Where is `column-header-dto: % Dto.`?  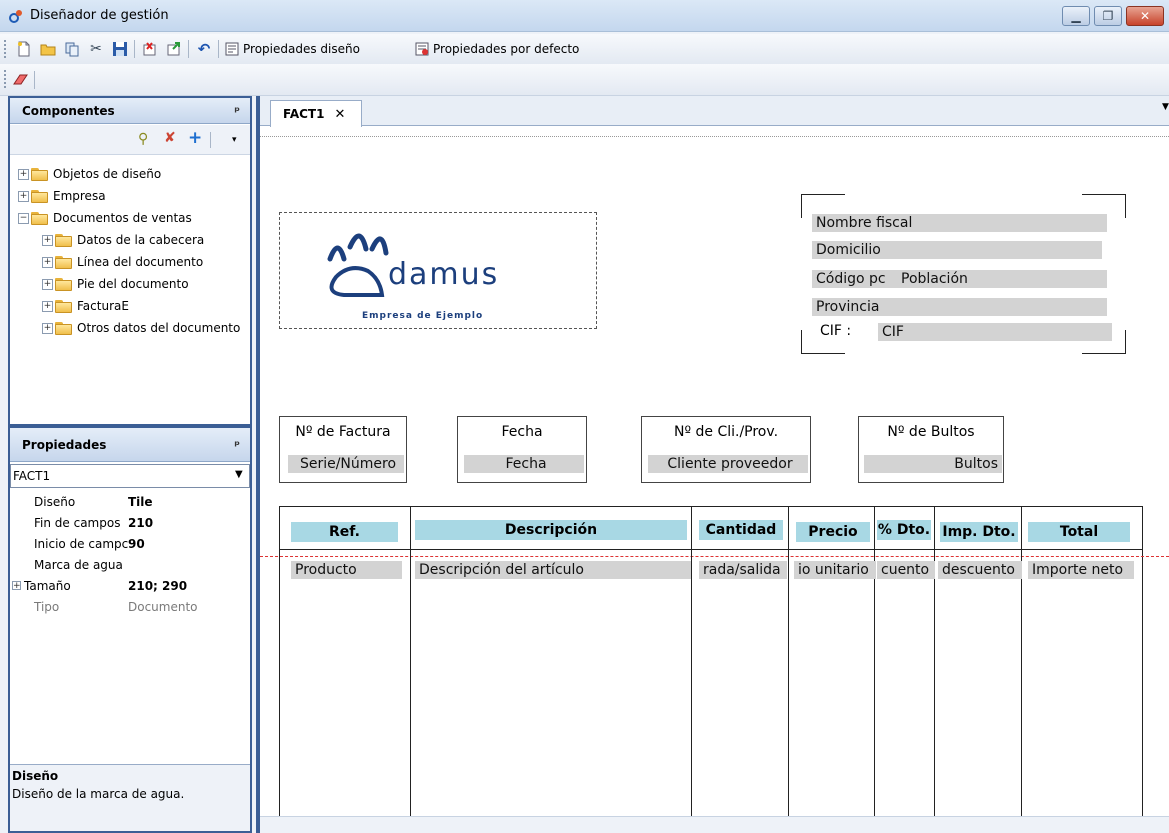
column-header-dto: % Dto. is located at coordinates (904, 530).